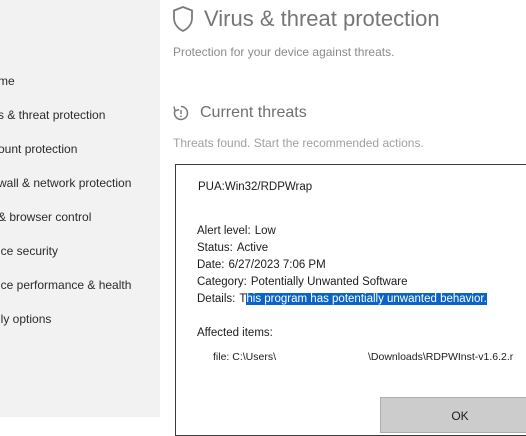 Image resolution: width=526 pixels, height=436 pixels. What do you see at coordinates (65, 285) in the screenshot?
I see `nav-item-device-performance: ice performance & health` at bounding box center [65, 285].